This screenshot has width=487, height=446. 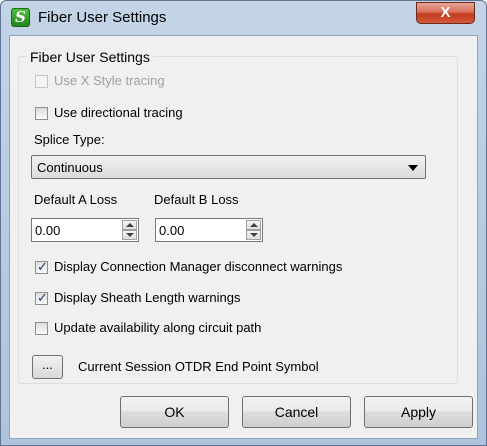 What do you see at coordinates (48, 230) in the screenshot?
I see `default-a-loss-value: 0.00` at bounding box center [48, 230].